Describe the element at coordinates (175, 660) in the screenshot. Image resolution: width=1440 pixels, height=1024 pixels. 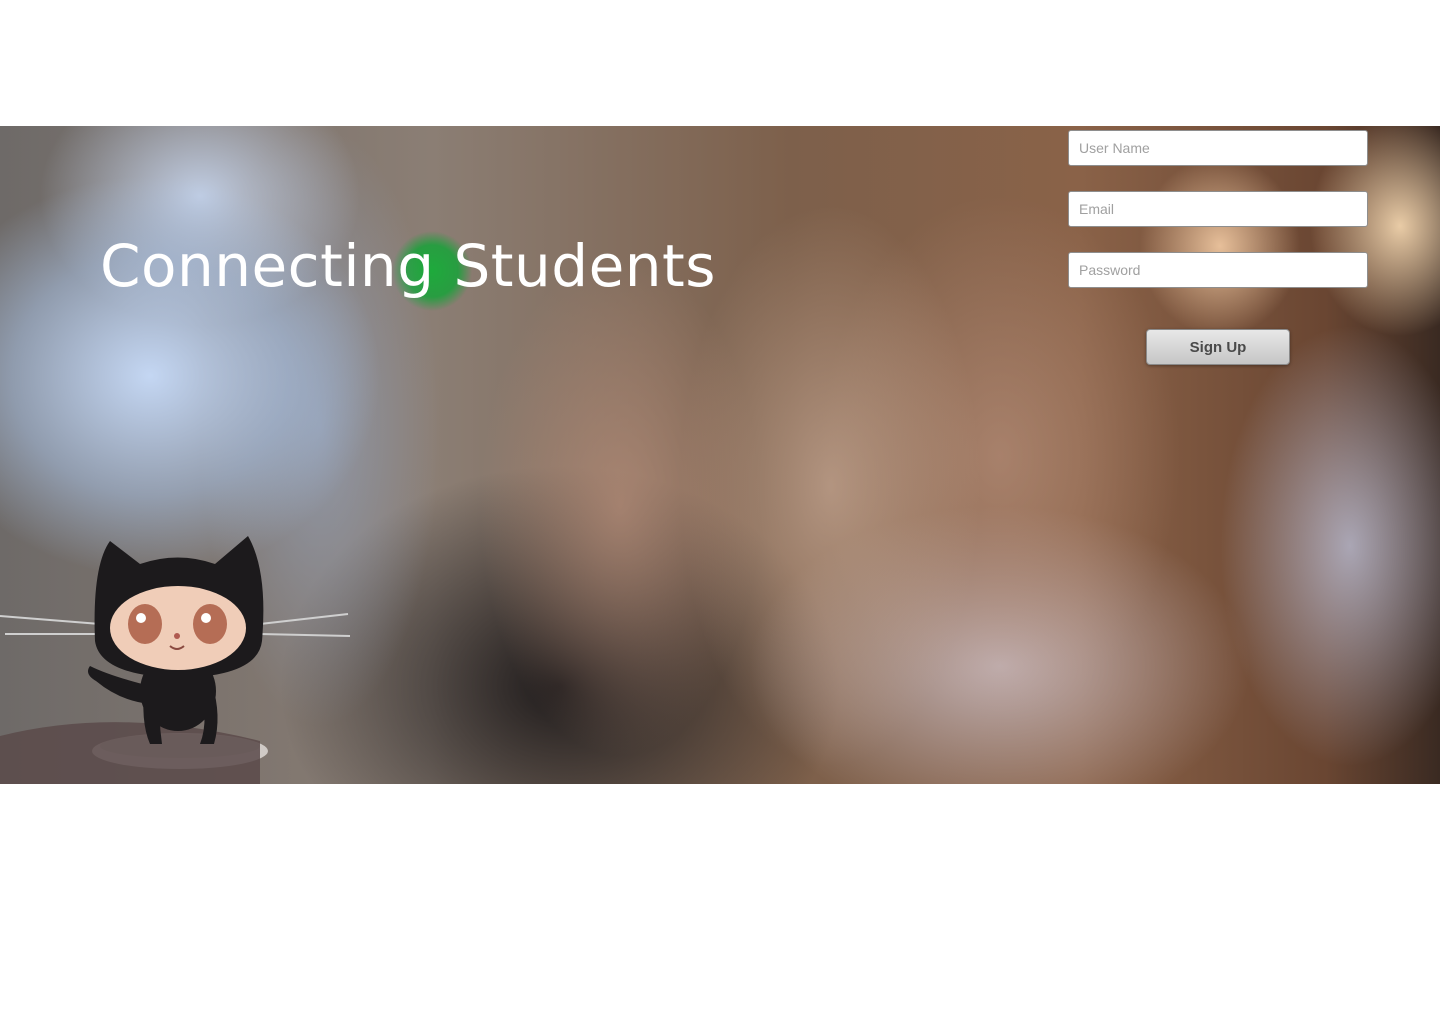
I see `octocat-icon` at that location.